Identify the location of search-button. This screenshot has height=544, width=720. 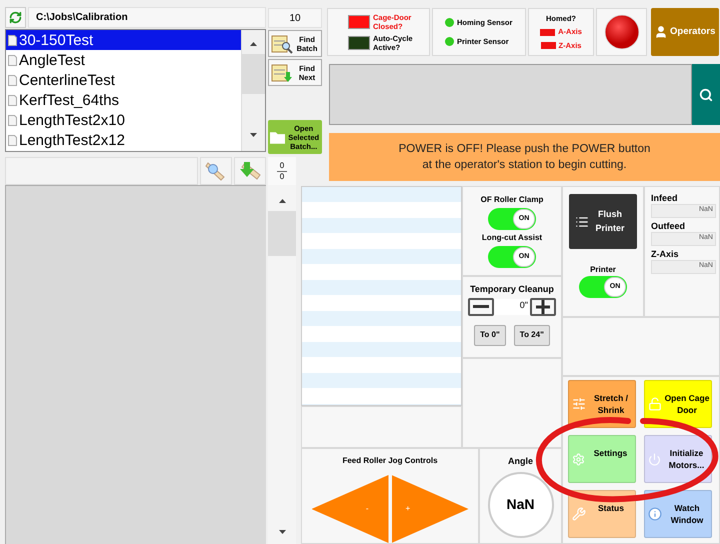
(706, 94).